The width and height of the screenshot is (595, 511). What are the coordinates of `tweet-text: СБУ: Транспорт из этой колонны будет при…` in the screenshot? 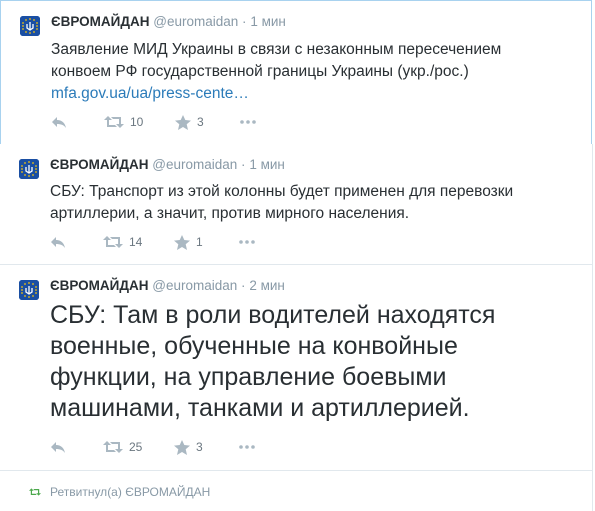 It's located at (310, 203).